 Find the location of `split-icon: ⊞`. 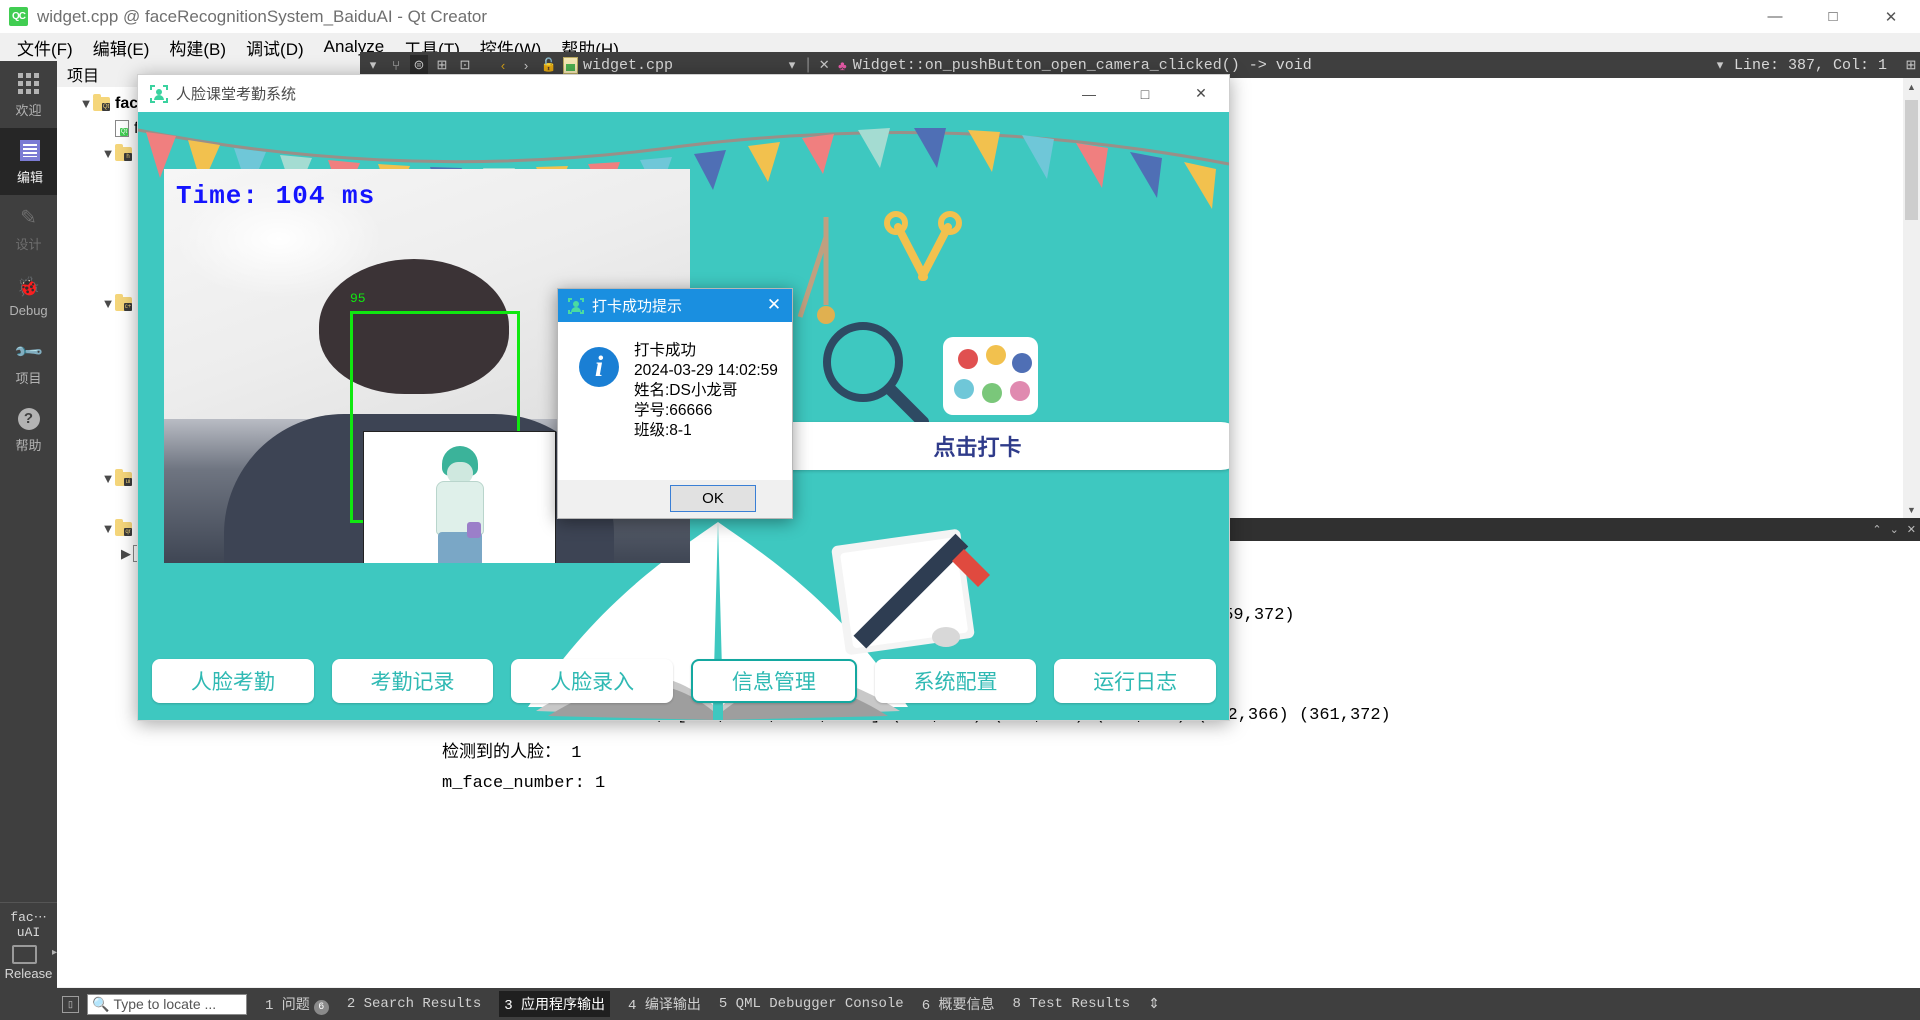

split-icon: ⊞ is located at coordinates (442, 65).